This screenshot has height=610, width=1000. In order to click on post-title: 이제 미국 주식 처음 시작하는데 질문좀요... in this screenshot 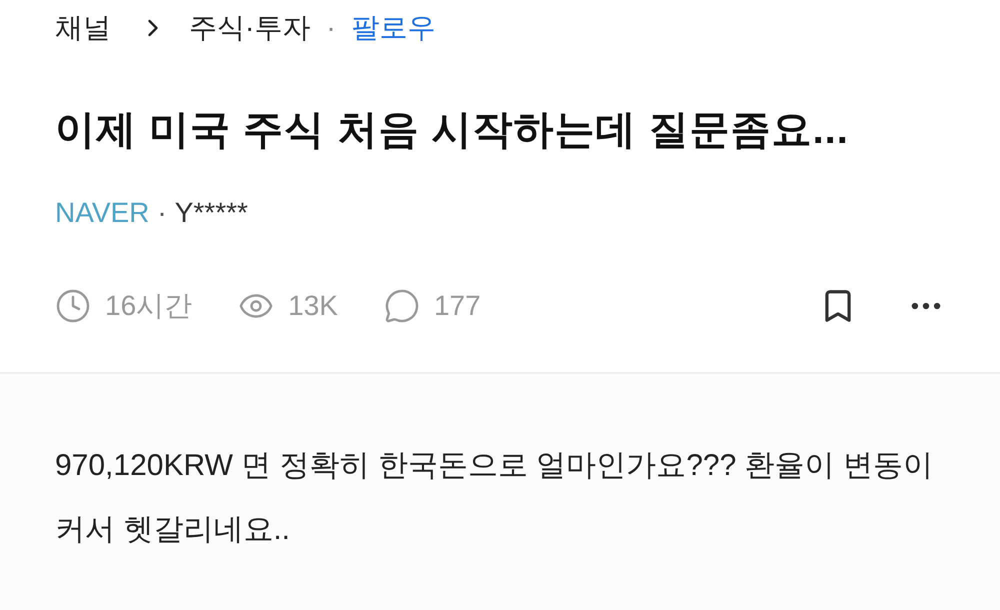, I will do `click(452, 130)`.